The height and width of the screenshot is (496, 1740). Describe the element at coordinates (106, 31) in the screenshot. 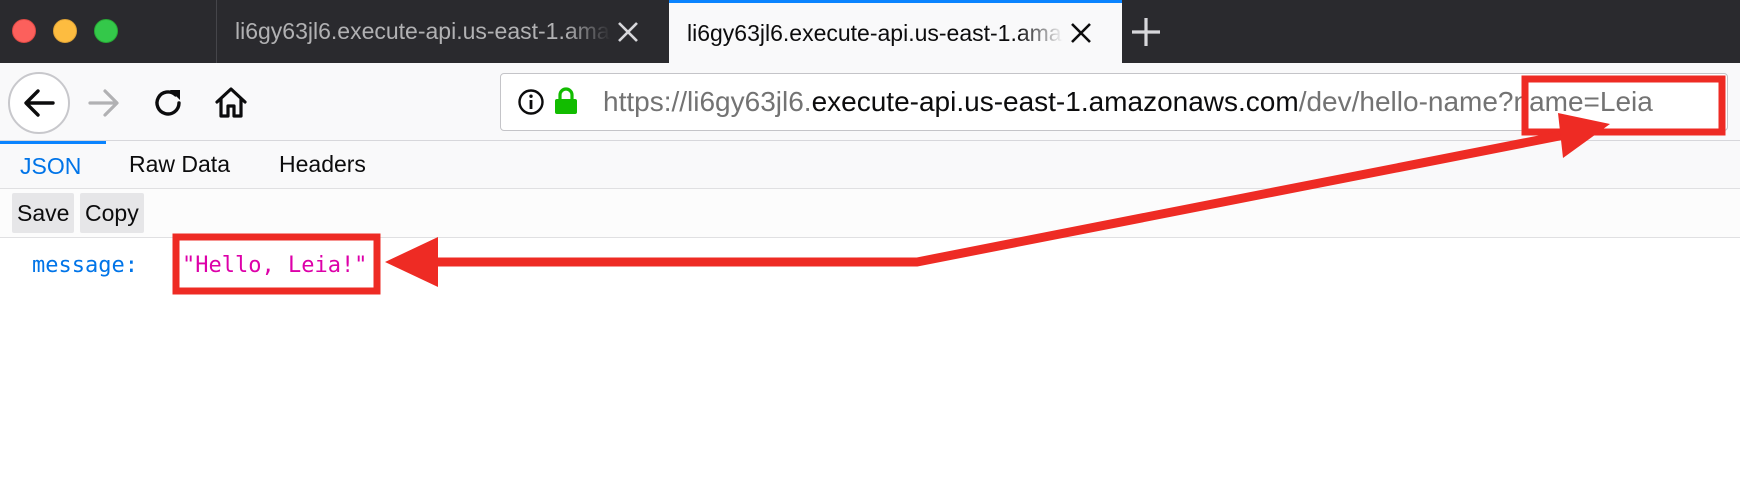

I see `window-maximize-button` at that location.